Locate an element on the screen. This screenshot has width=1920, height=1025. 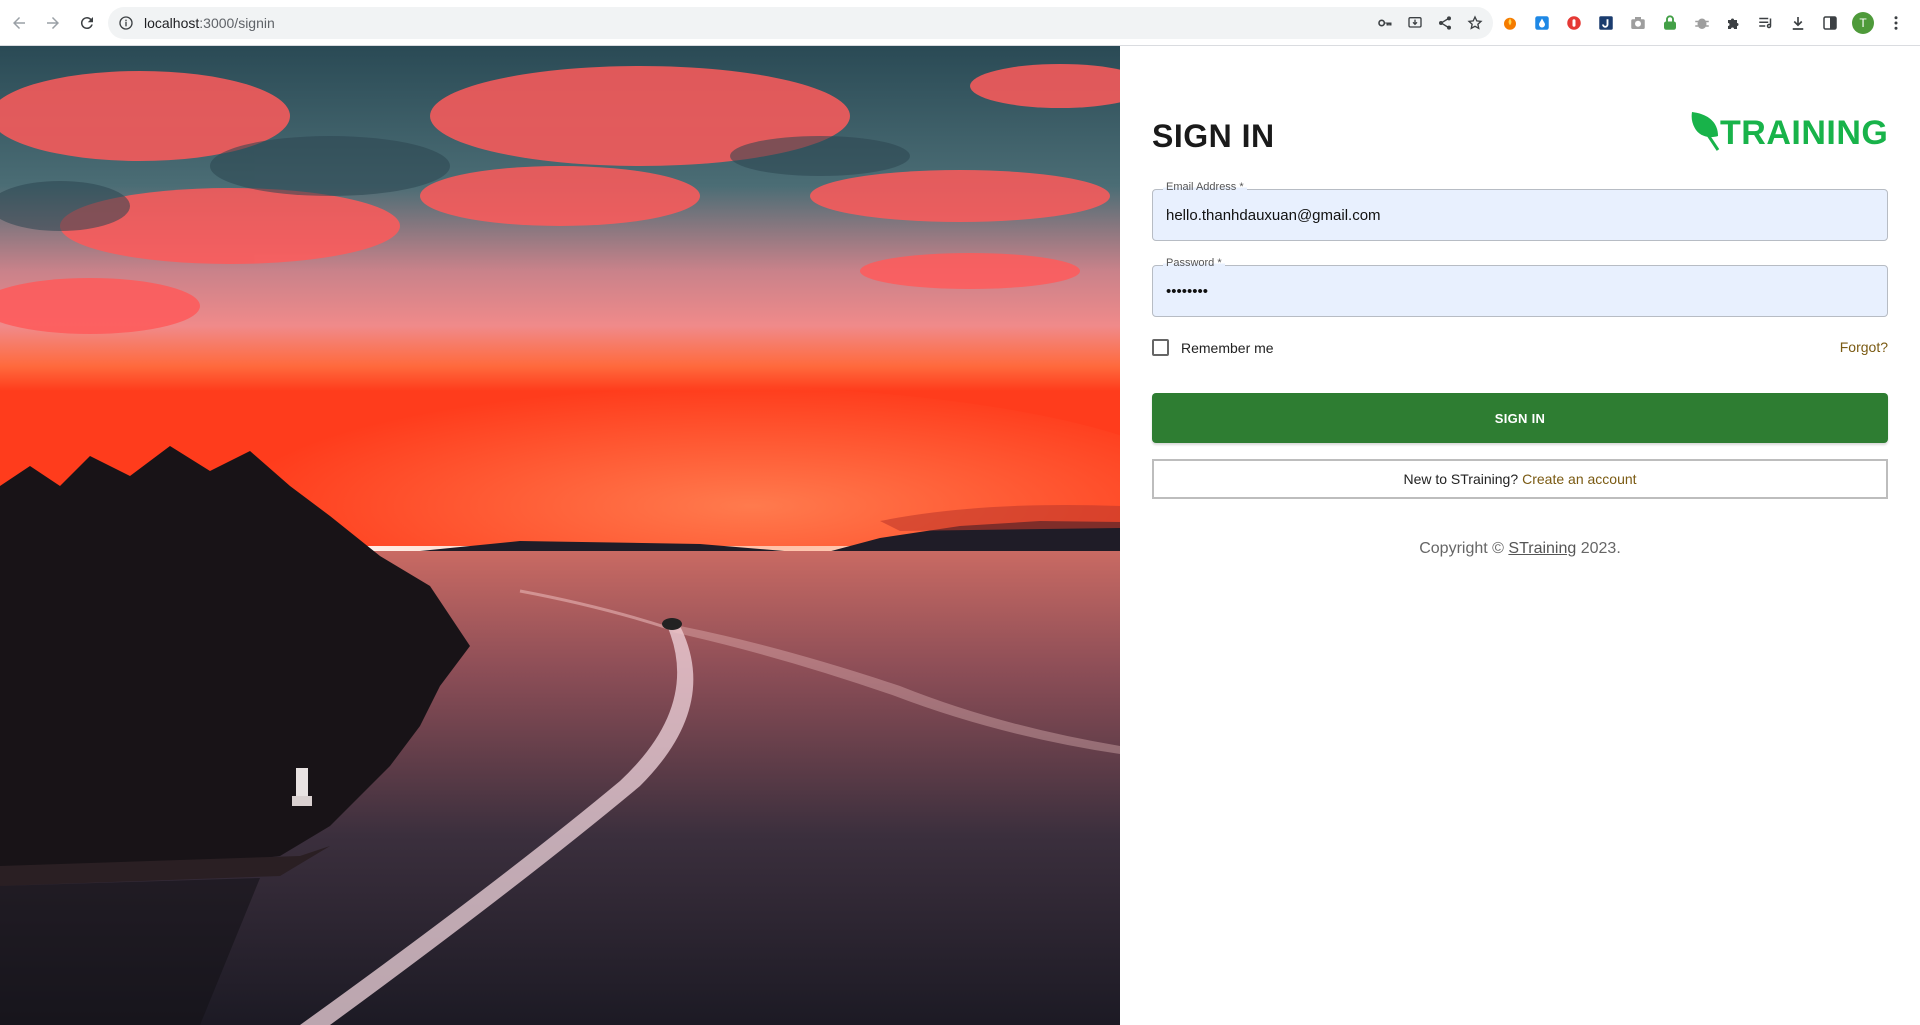
logo: TRAINING is located at coordinates (1788, 131).